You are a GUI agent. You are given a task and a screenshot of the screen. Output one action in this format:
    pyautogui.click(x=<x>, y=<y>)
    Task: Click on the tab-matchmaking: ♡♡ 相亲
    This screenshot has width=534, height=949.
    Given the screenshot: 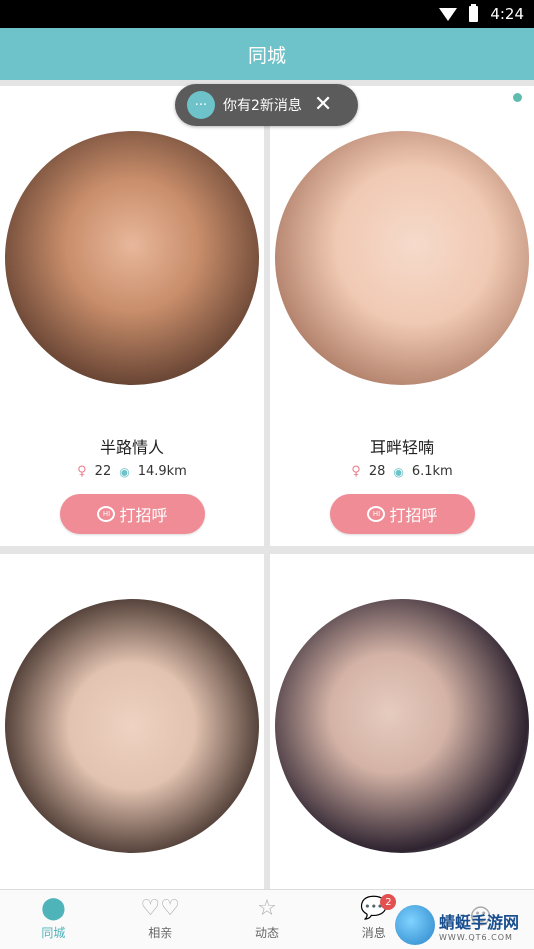 What is the action you would take?
    pyautogui.click(x=160, y=919)
    